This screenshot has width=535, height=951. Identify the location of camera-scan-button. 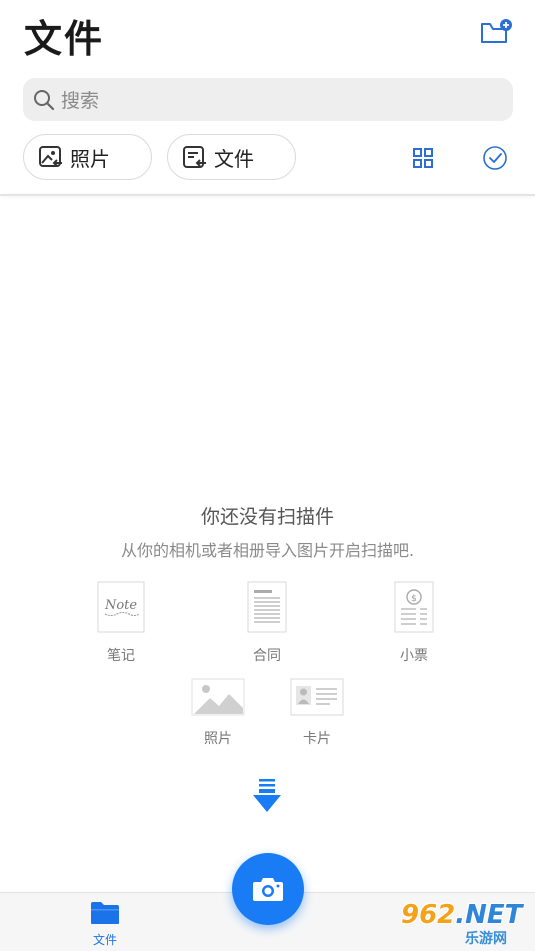
(268, 889).